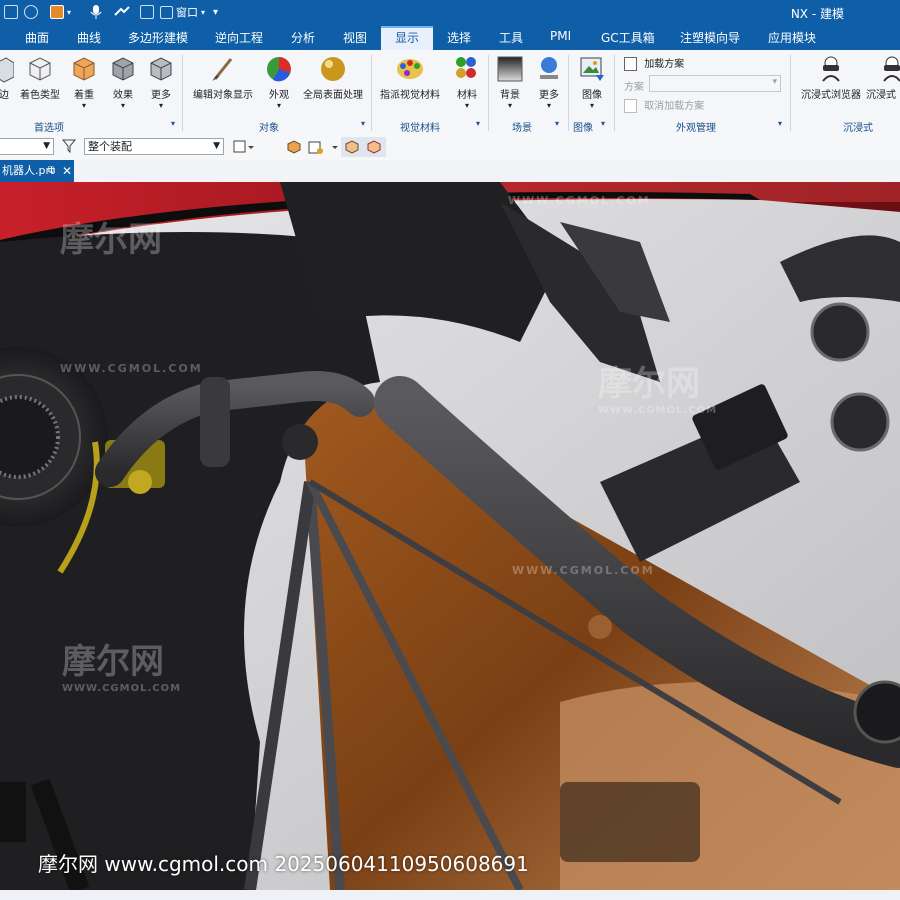  I want to click on select-component-icon, so click(352, 148).